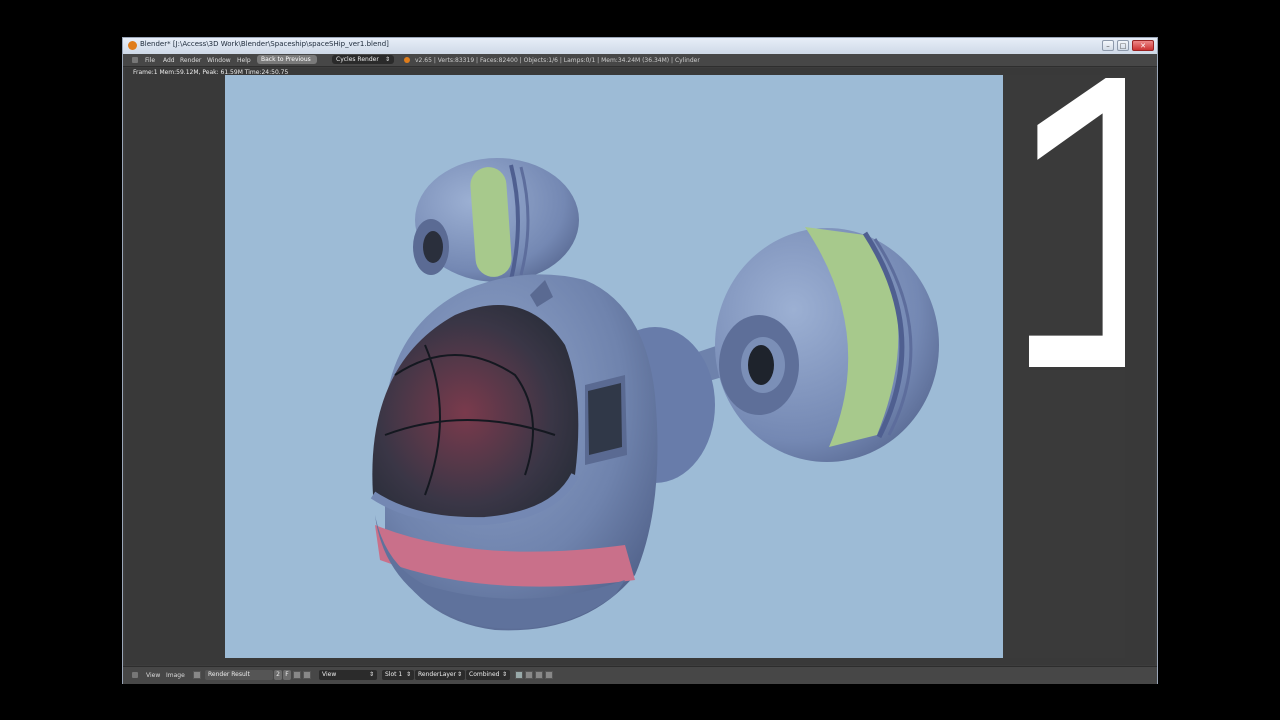 Image resolution: width=1280 pixels, height=720 pixels. I want to click on slot-label: Slot 1, so click(394, 674).